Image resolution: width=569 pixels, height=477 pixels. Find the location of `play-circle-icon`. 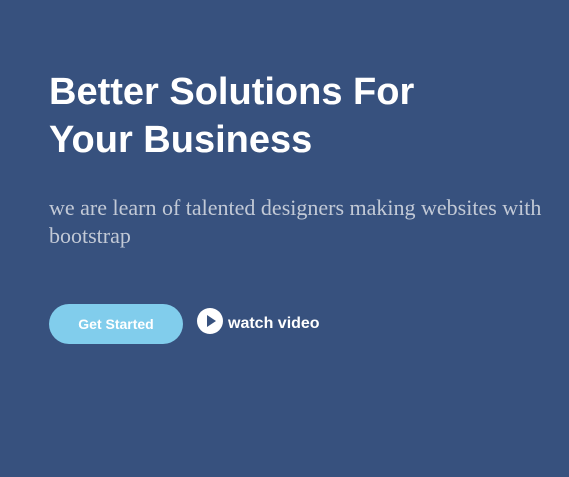

play-circle-icon is located at coordinates (210, 321).